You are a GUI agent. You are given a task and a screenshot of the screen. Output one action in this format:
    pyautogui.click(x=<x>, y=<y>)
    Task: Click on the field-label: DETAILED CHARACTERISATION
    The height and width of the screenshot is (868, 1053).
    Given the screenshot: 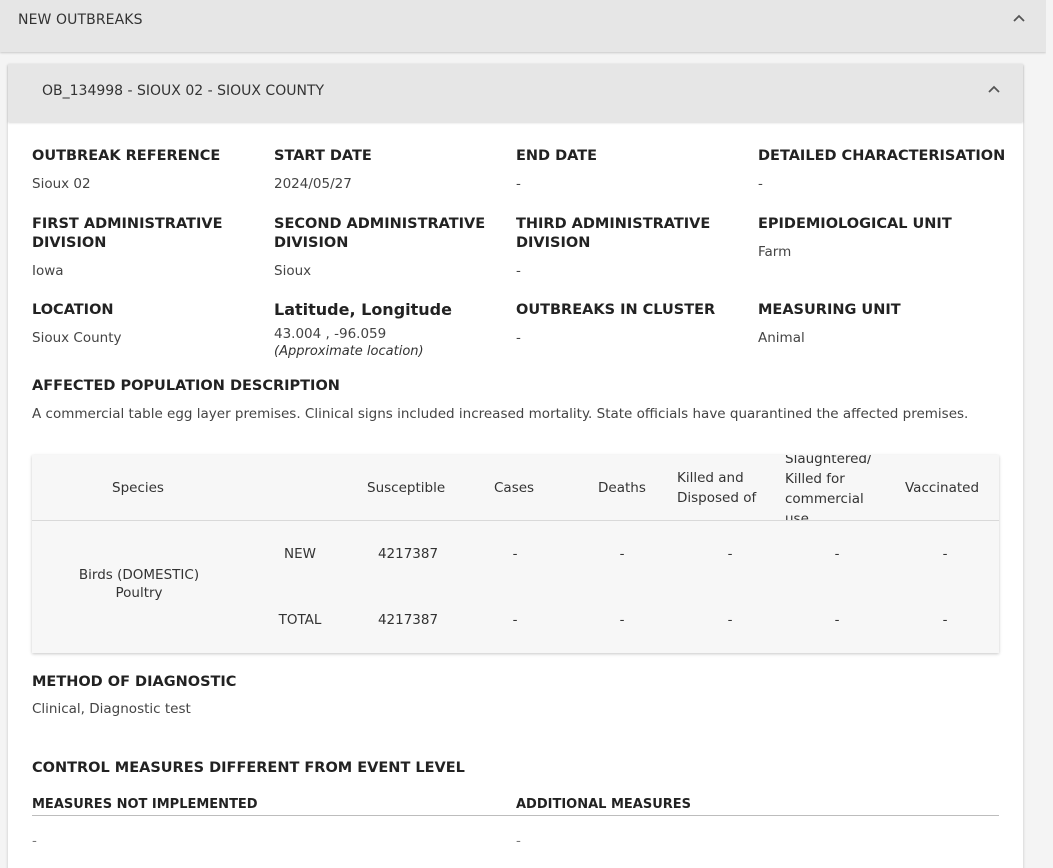 What is the action you would take?
    pyautogui.click(x=882, y=156)
    